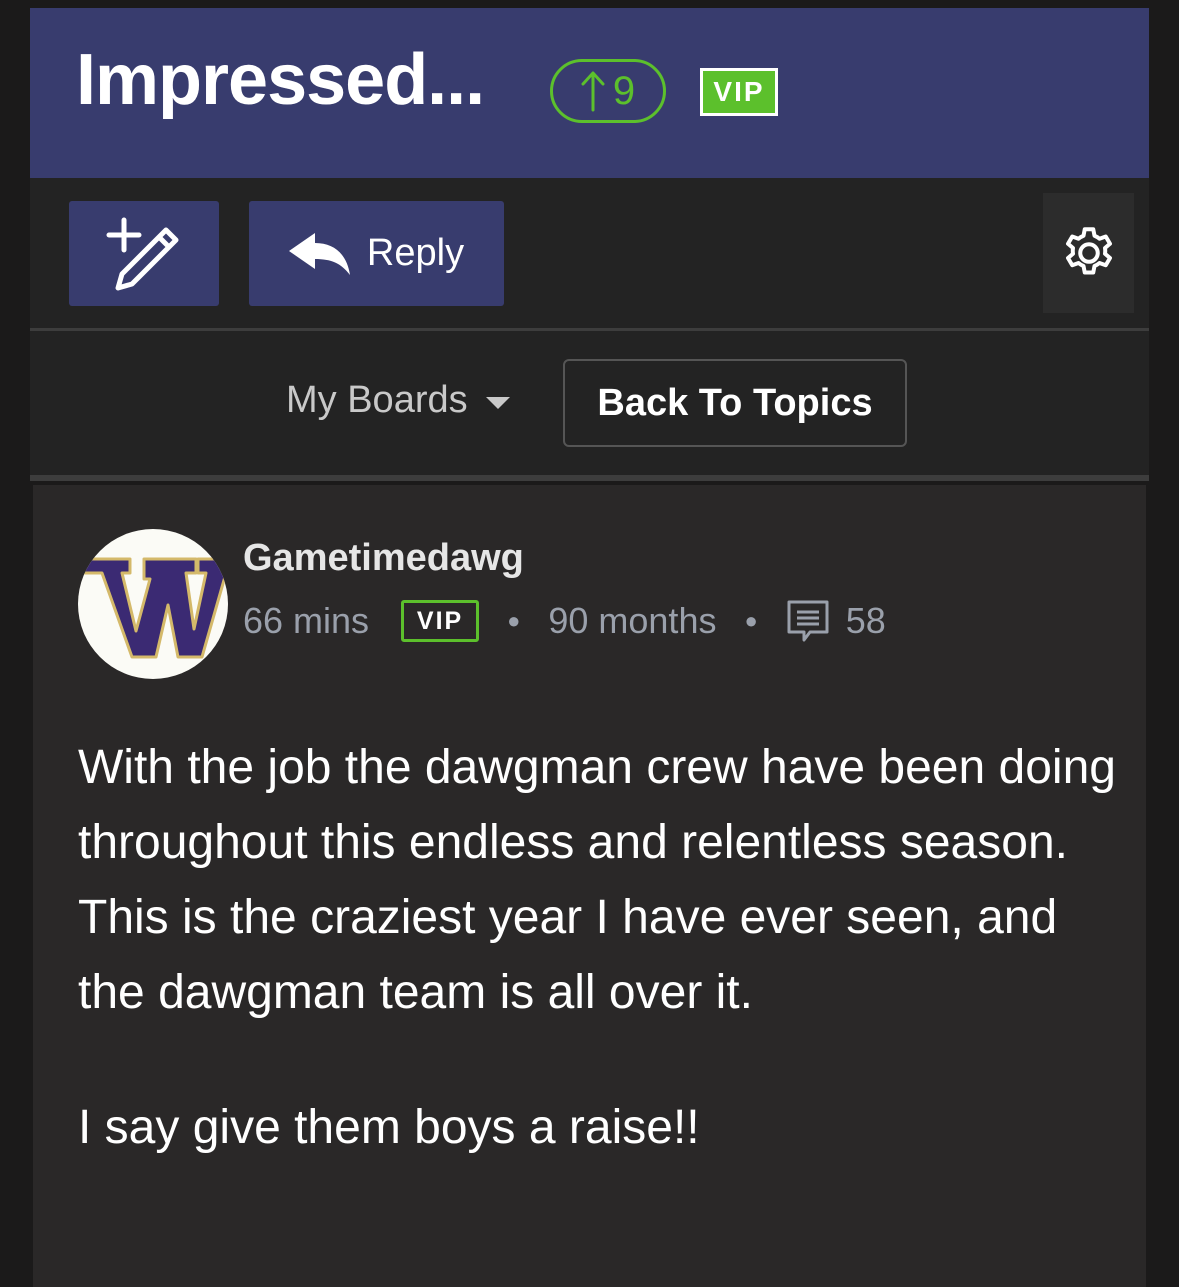  I want to click on post-paragraph: I say give them boys a raise!!, so click(389, 1127).